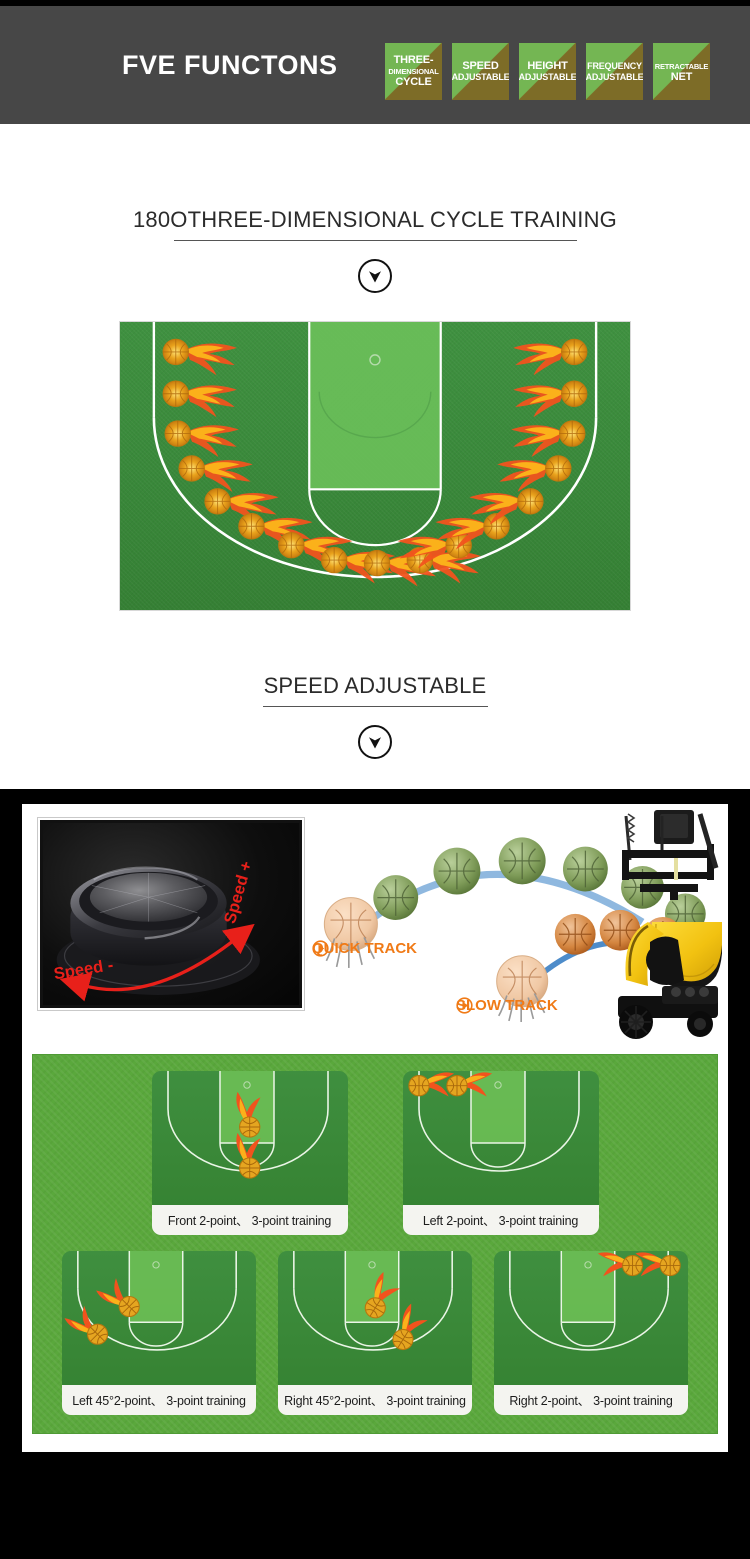 The height and width of the screenshot is (1559, 750). I want to click on speed-section-heading: SPEED ADJUSTABLE, so click(375, 685).